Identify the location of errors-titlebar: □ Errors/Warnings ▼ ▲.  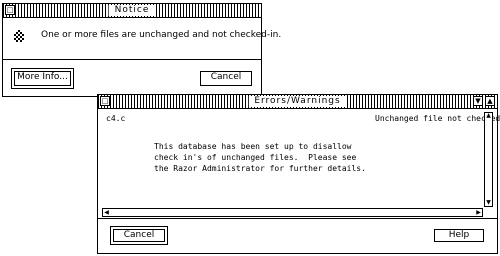
(297, 102).